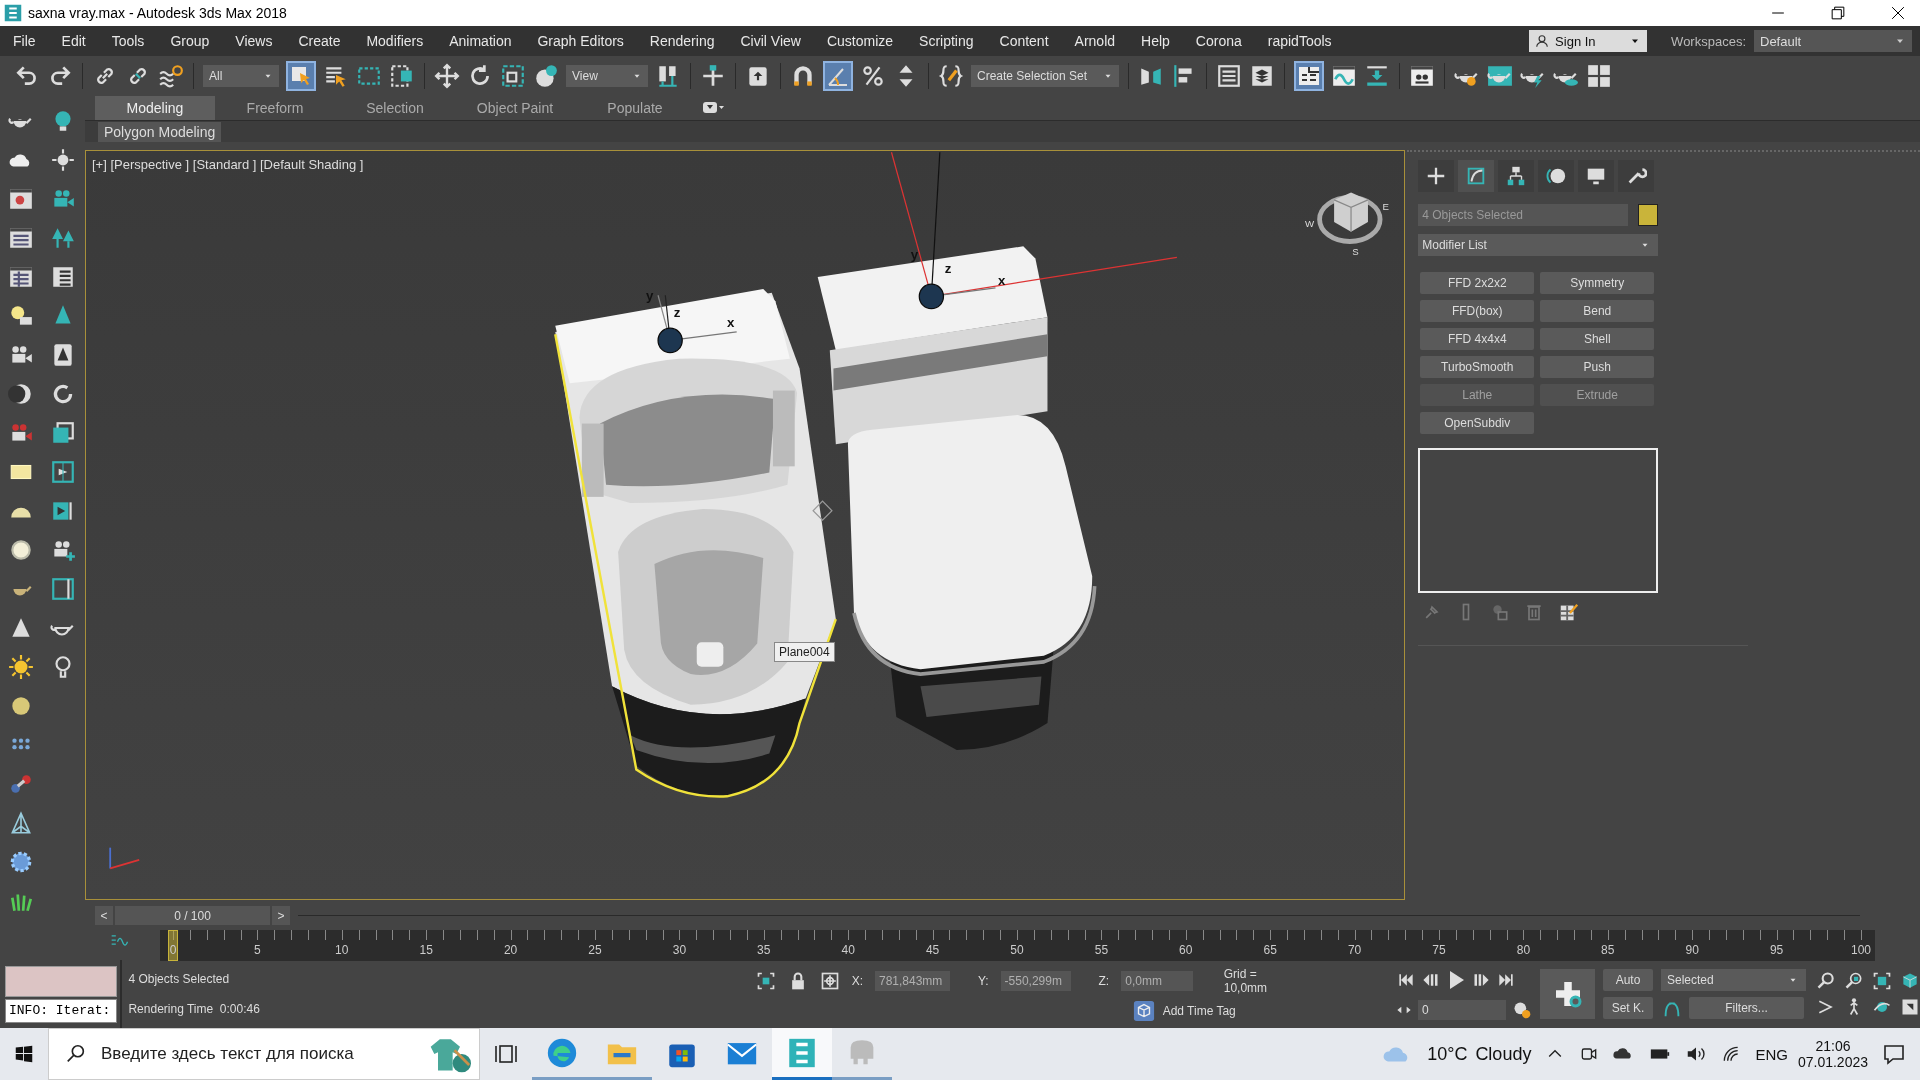 The image size is (1920, 1080). Describe the element at coordinates (21, 199) in the screenshot. I see `render-window-icon` at that location.